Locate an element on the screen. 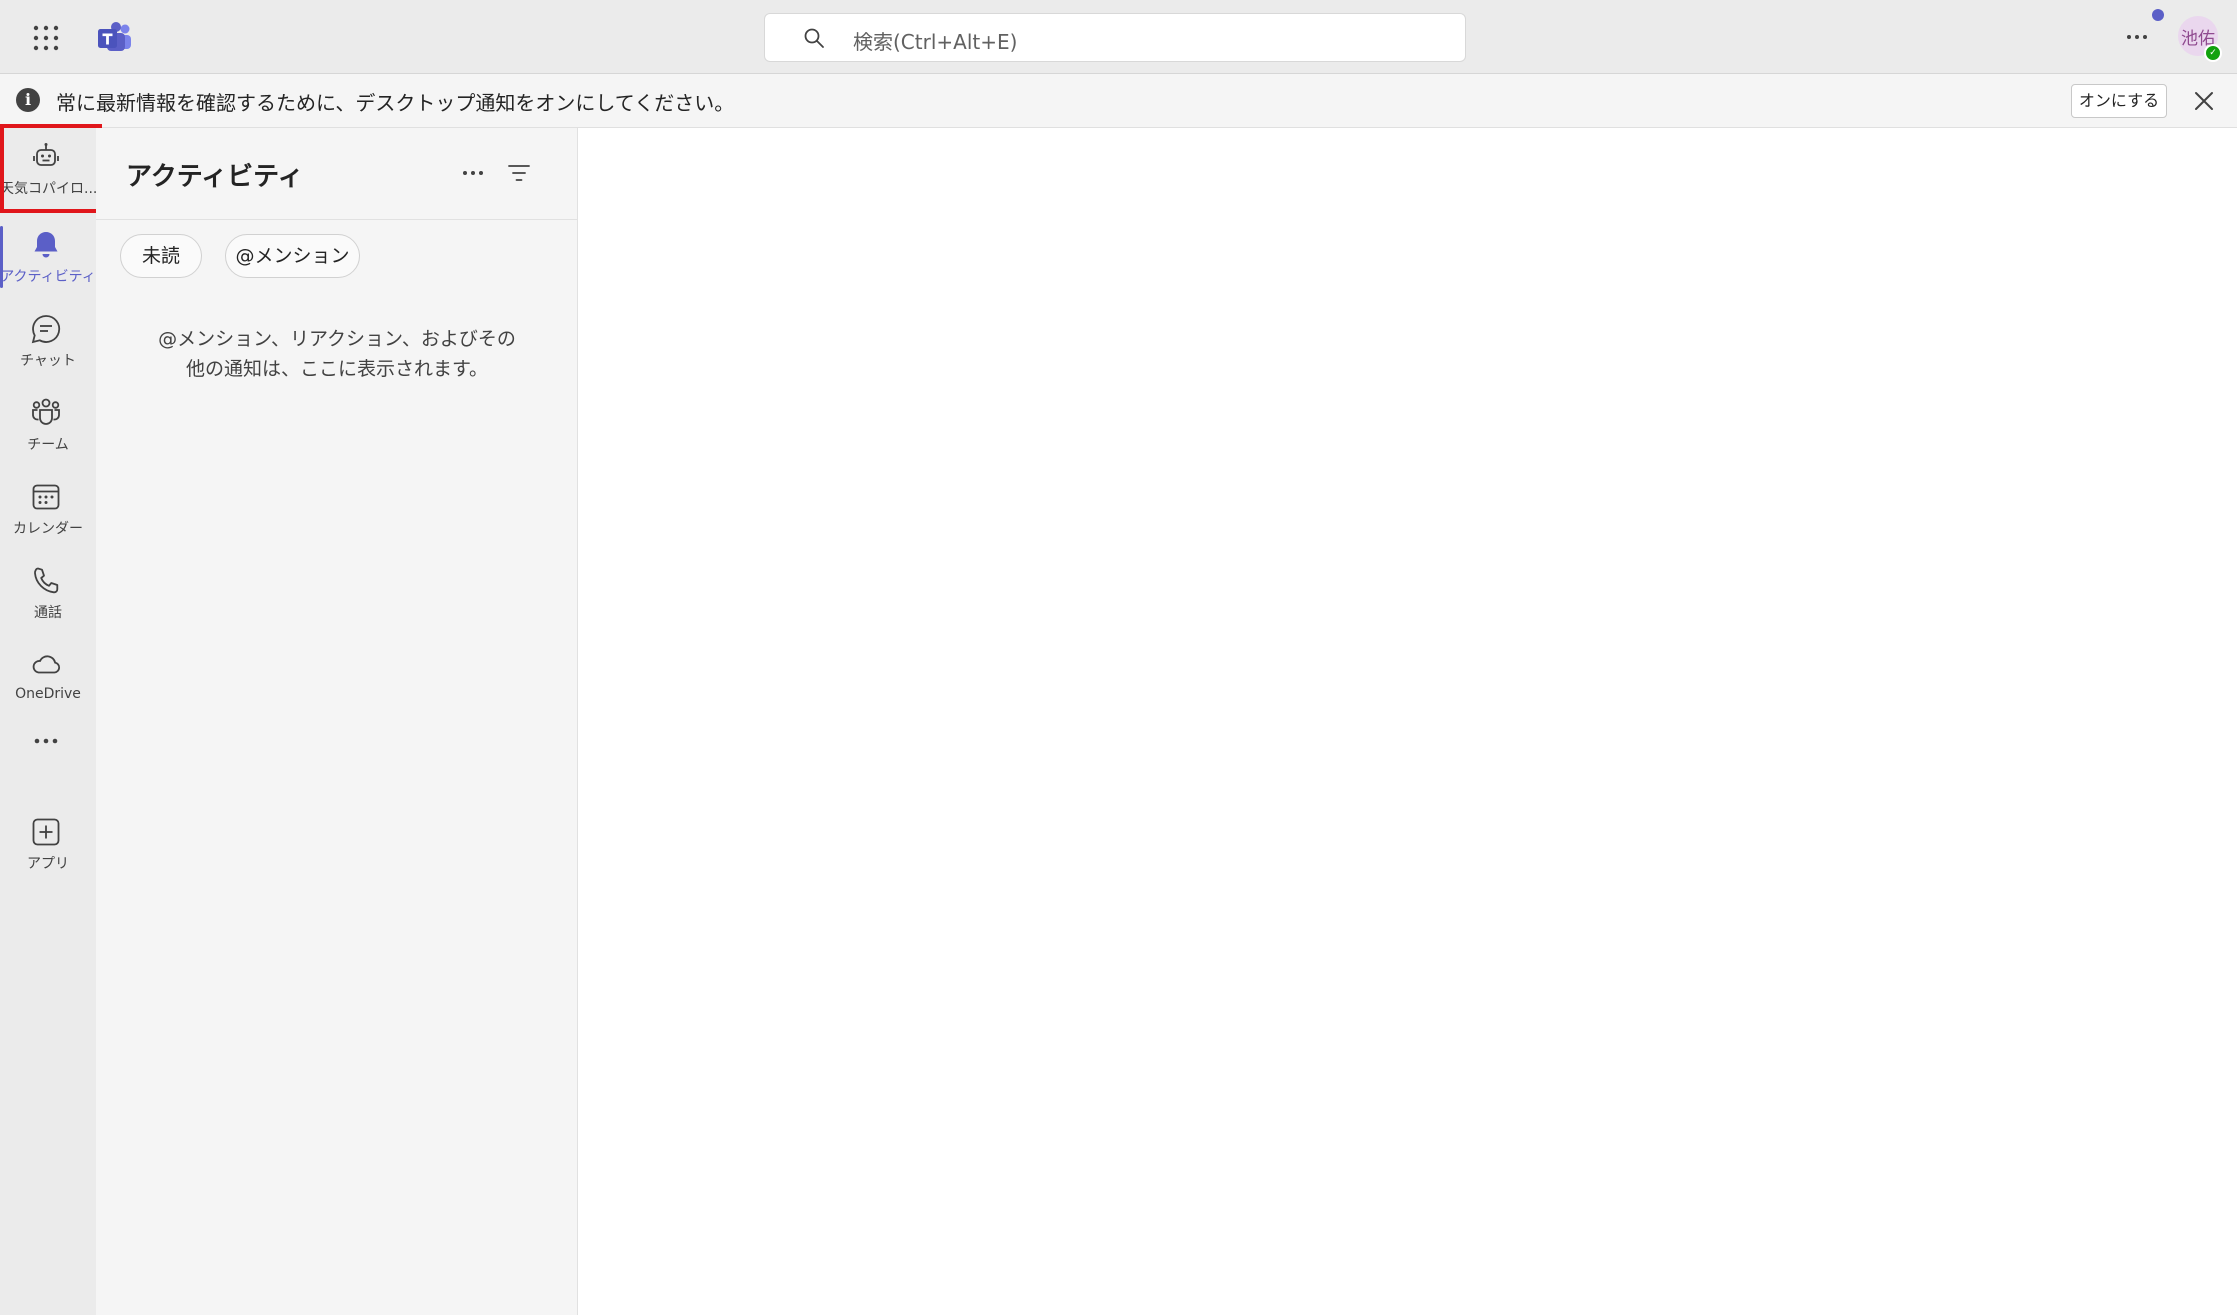 This screenshot has height=1315, width=2237. cloud-icon is located at coordinates (46, 665).